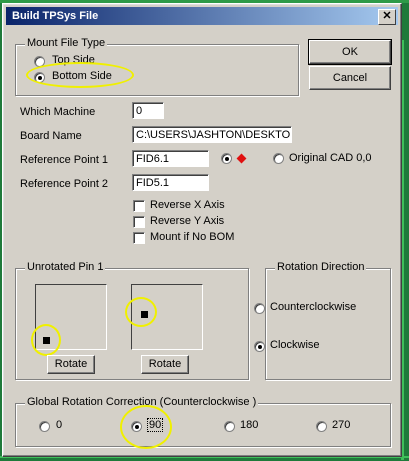 This screenshot has height=461, width=409. Describe the element at coordinates (165, 364) in the screenshot. I see `rotate-right-button: Rotate` at that location.